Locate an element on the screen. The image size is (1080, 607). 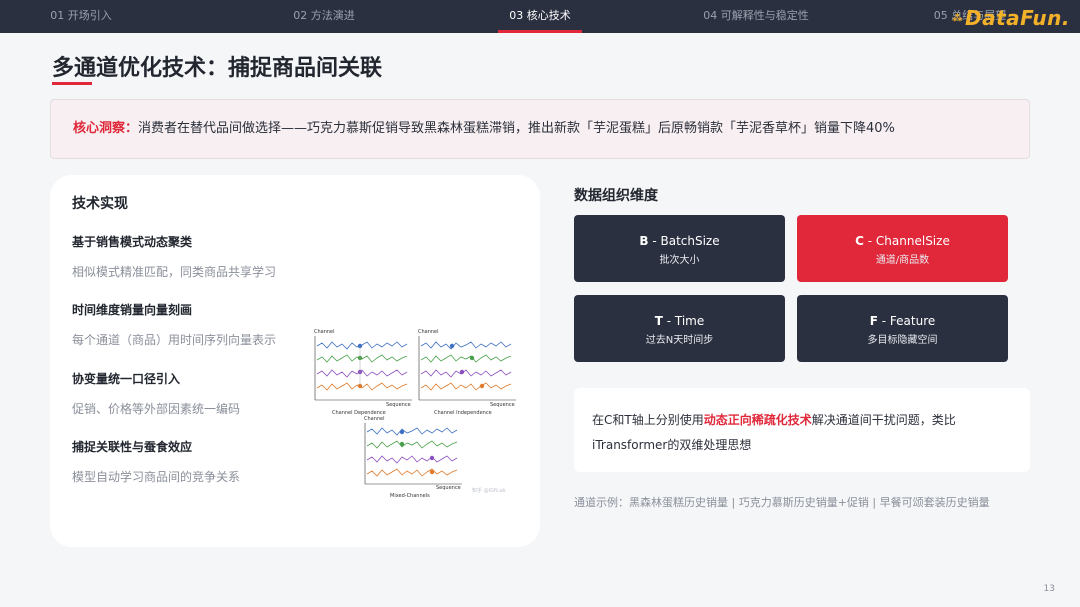
dim-channelsize-card: C - ChannelSize 通道/商品数 is located at coordinates (902, 248).